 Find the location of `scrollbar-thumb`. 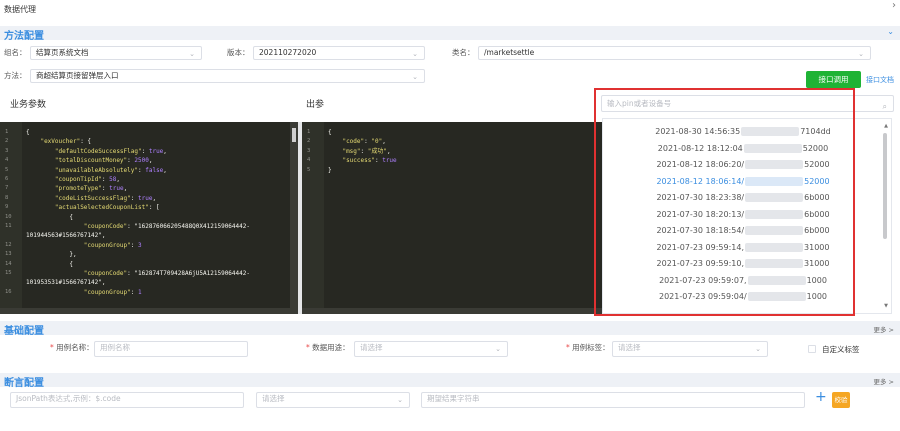

scrollbar-thumb is located at coordinates (294, 135).